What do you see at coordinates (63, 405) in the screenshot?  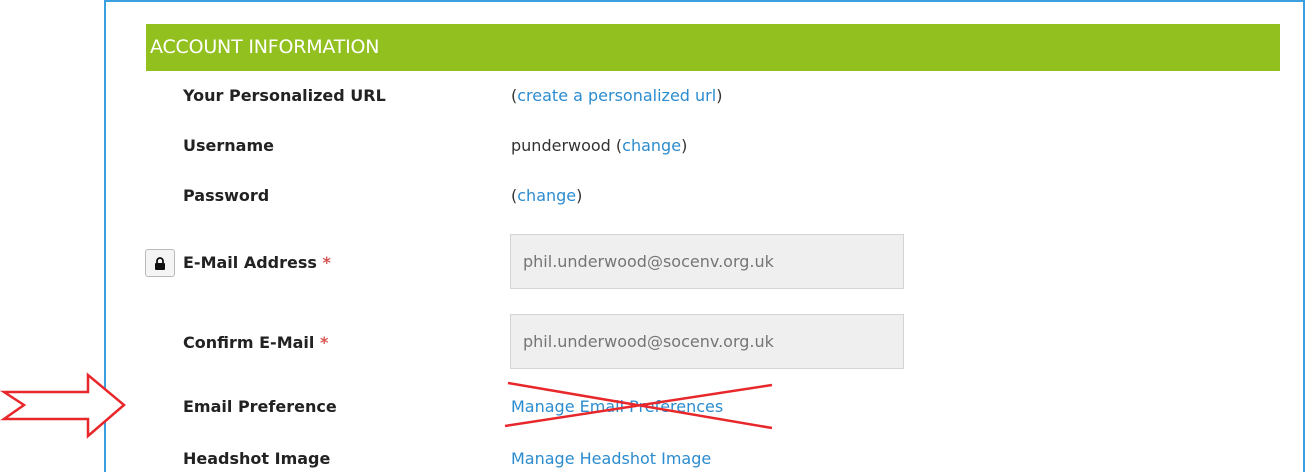 I see `arrow-right-icon` at bounding box center [63, 405].